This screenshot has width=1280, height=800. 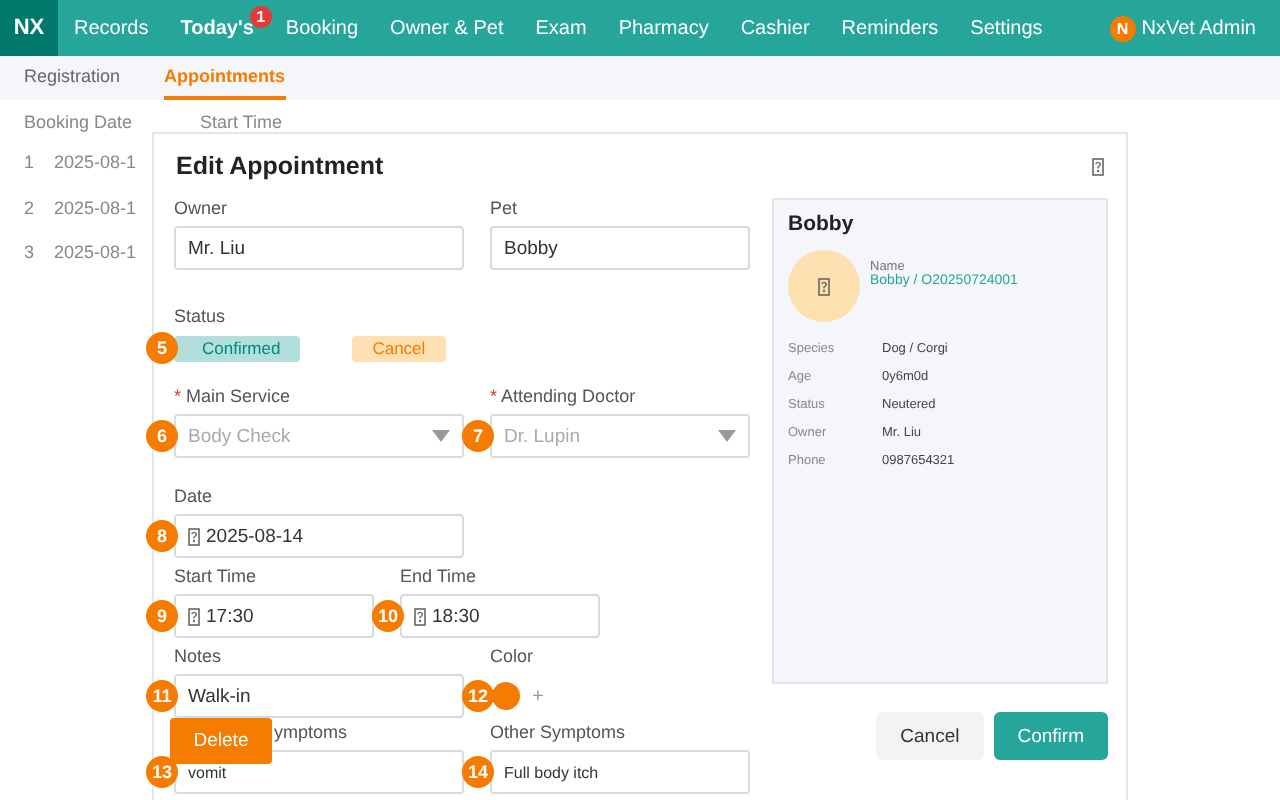 I want to click on marker-badge: 11, so click(x=162, y=696).